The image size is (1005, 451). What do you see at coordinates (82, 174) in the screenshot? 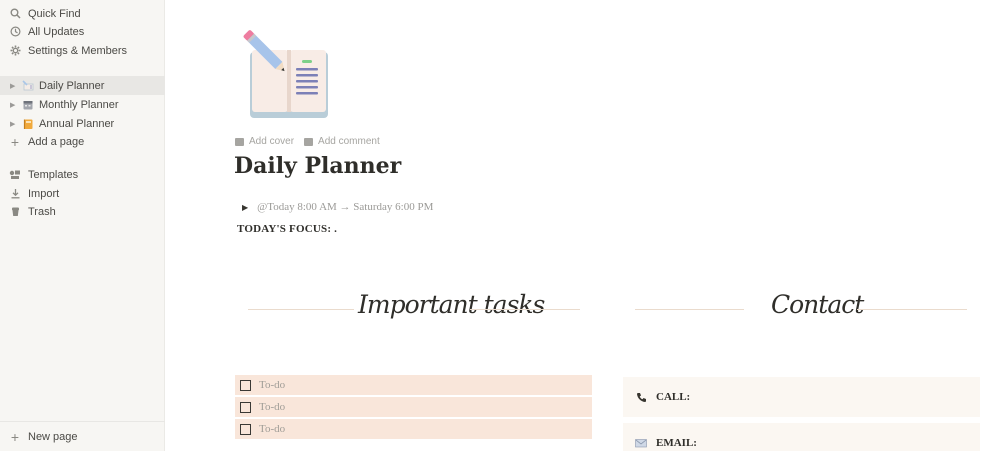
I see `templates-button: Templates` at bounding box center [82, 174].